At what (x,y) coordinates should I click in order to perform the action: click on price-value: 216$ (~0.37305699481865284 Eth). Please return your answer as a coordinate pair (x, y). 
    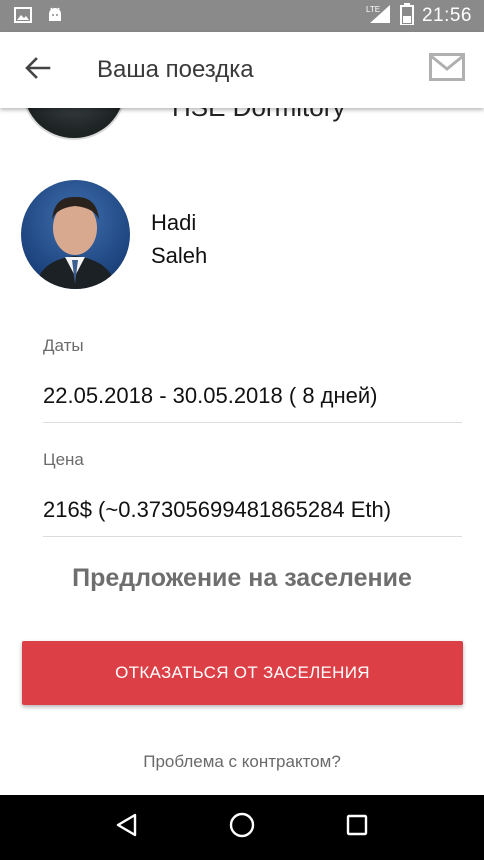
    Looking at the image, I should click on (217, 509).